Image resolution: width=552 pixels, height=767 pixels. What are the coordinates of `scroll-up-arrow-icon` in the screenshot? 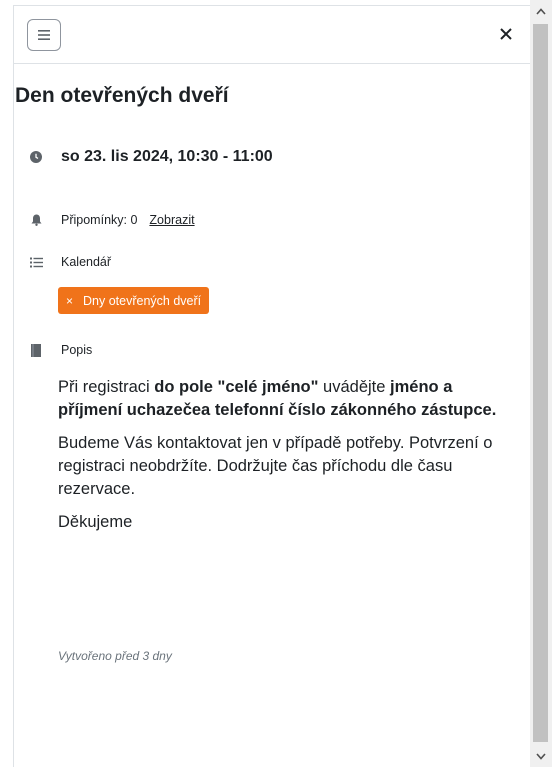 It's located at (541, 11).